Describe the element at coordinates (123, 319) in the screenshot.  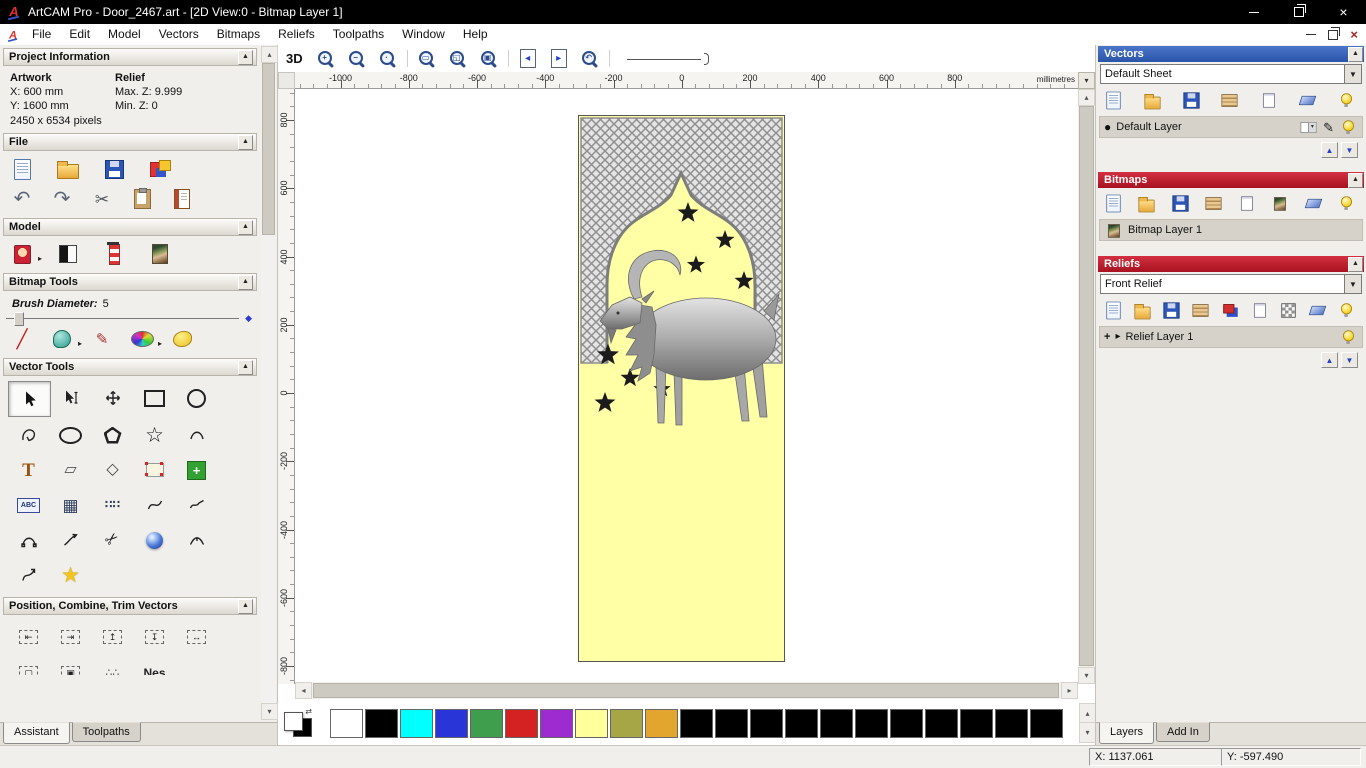
I see `brush-slider` at that location.